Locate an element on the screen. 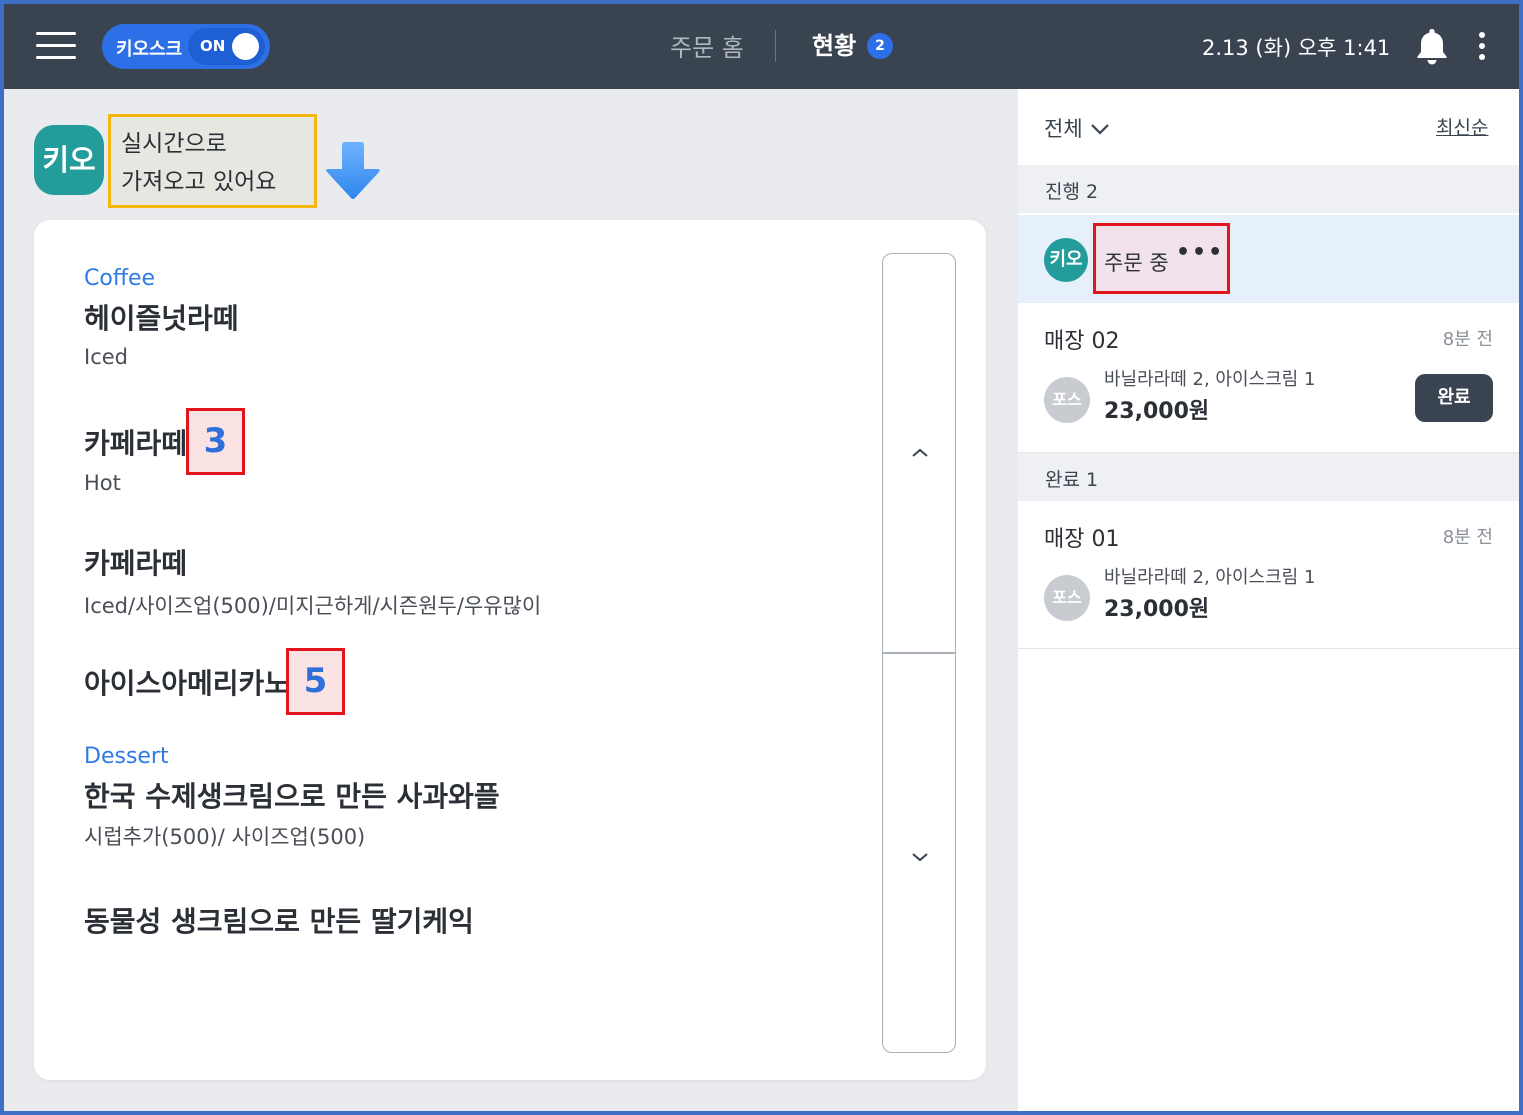 The height and width of the screenshot is (1115, 1523). kiosk-avatar: 키오 is located at coordinates (69, 160).